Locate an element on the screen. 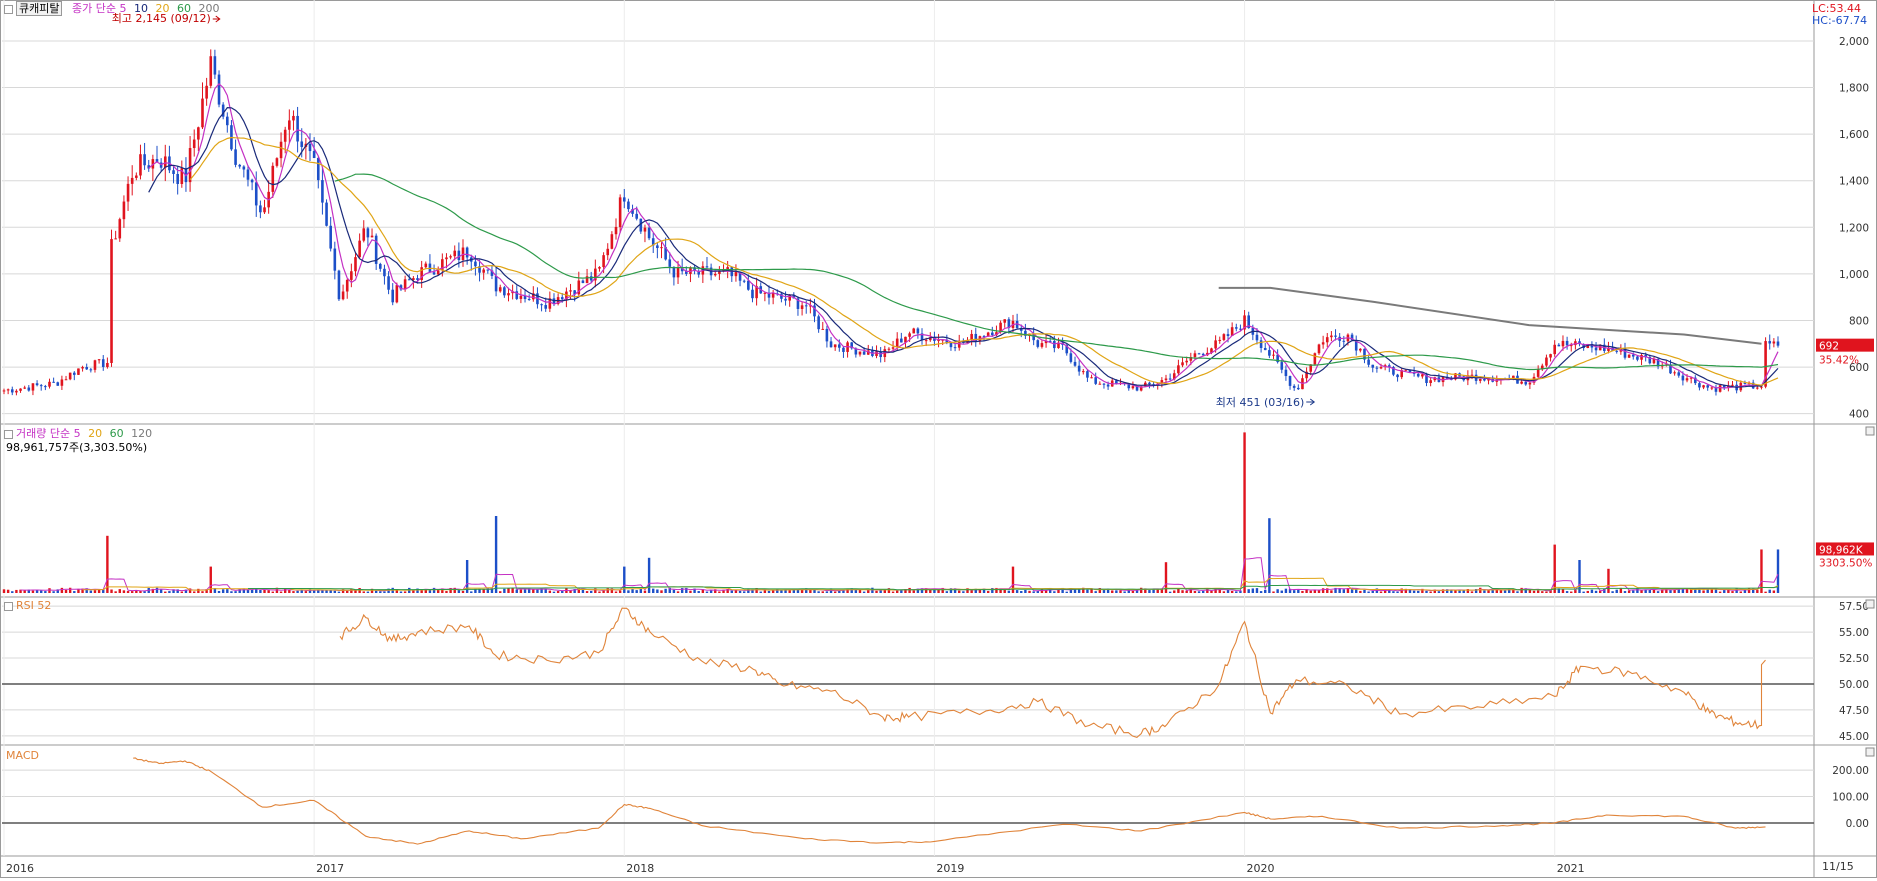 The height and width of the screenshot is (881, 1877). ticker-label: 큐캐피탈 is located at coordinates (39, 8).